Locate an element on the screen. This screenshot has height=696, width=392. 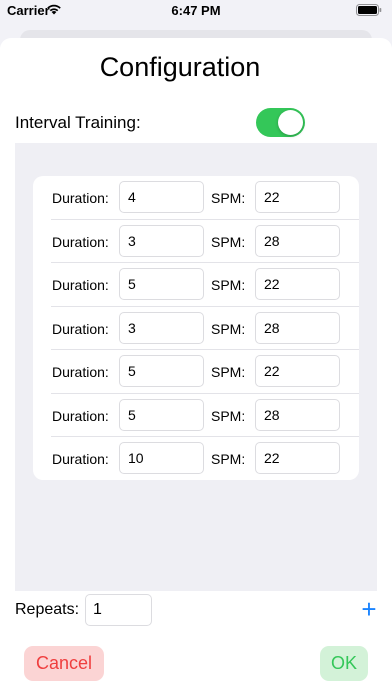
interval-training-toggle is located at coordinates (280, 122).